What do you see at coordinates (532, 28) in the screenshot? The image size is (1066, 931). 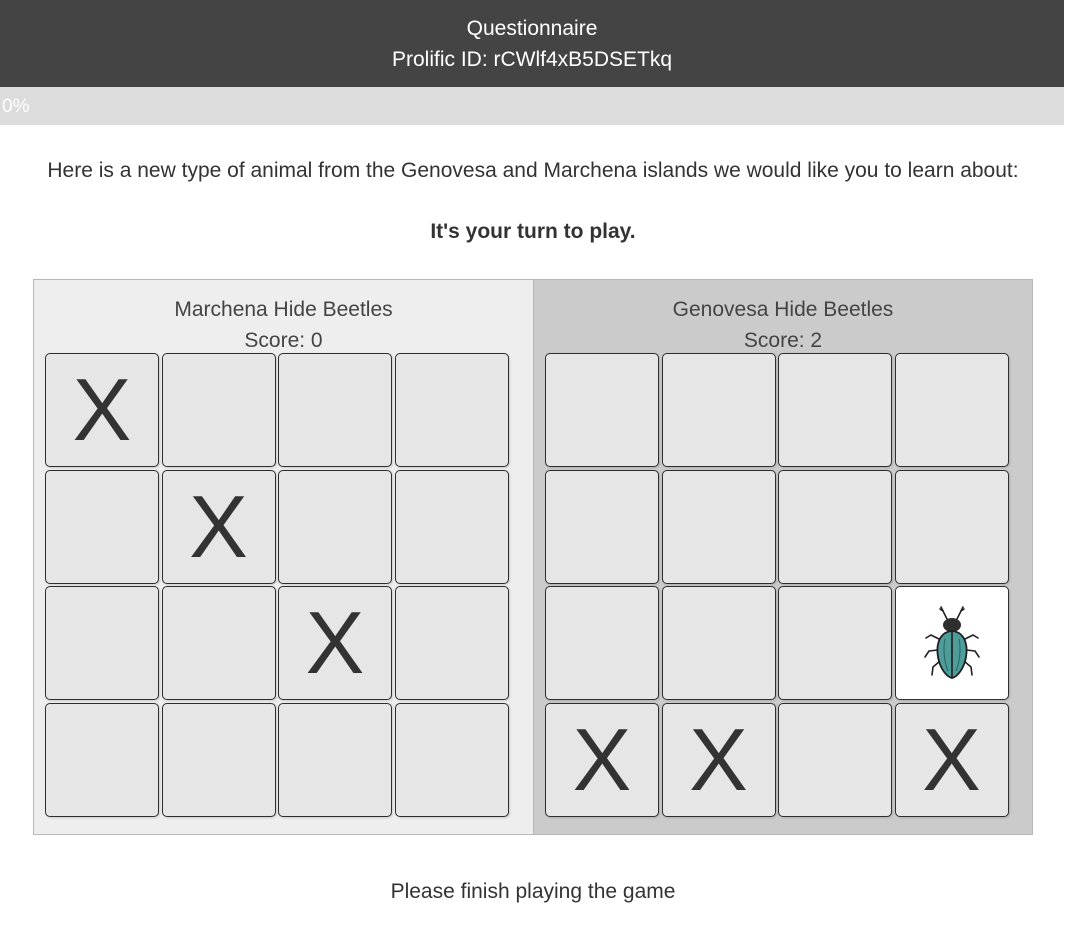 I see `header-title: Questionnaire` at bounding box center [532, 28].